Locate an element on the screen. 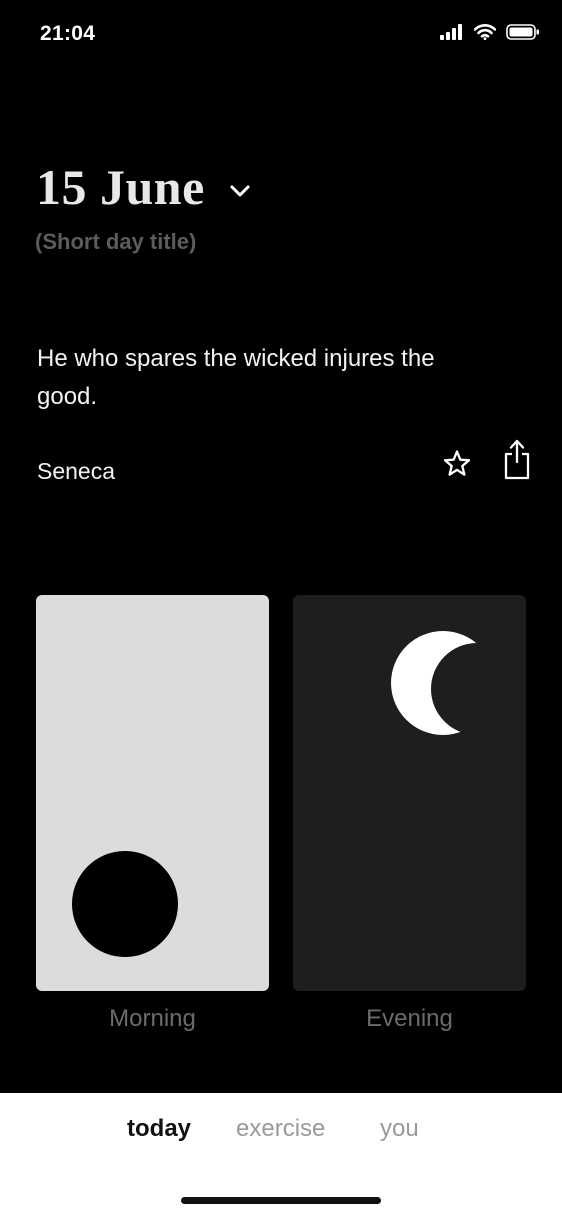 The image size is (562, 1218). sun-icon is located at coordinates (125, 904).